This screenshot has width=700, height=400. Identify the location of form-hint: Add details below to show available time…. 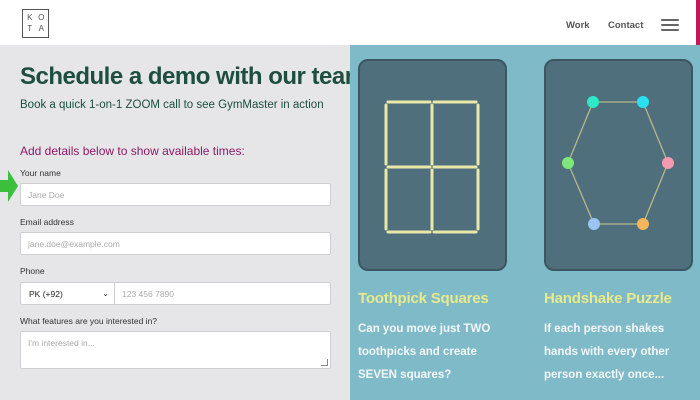
(132, 151).